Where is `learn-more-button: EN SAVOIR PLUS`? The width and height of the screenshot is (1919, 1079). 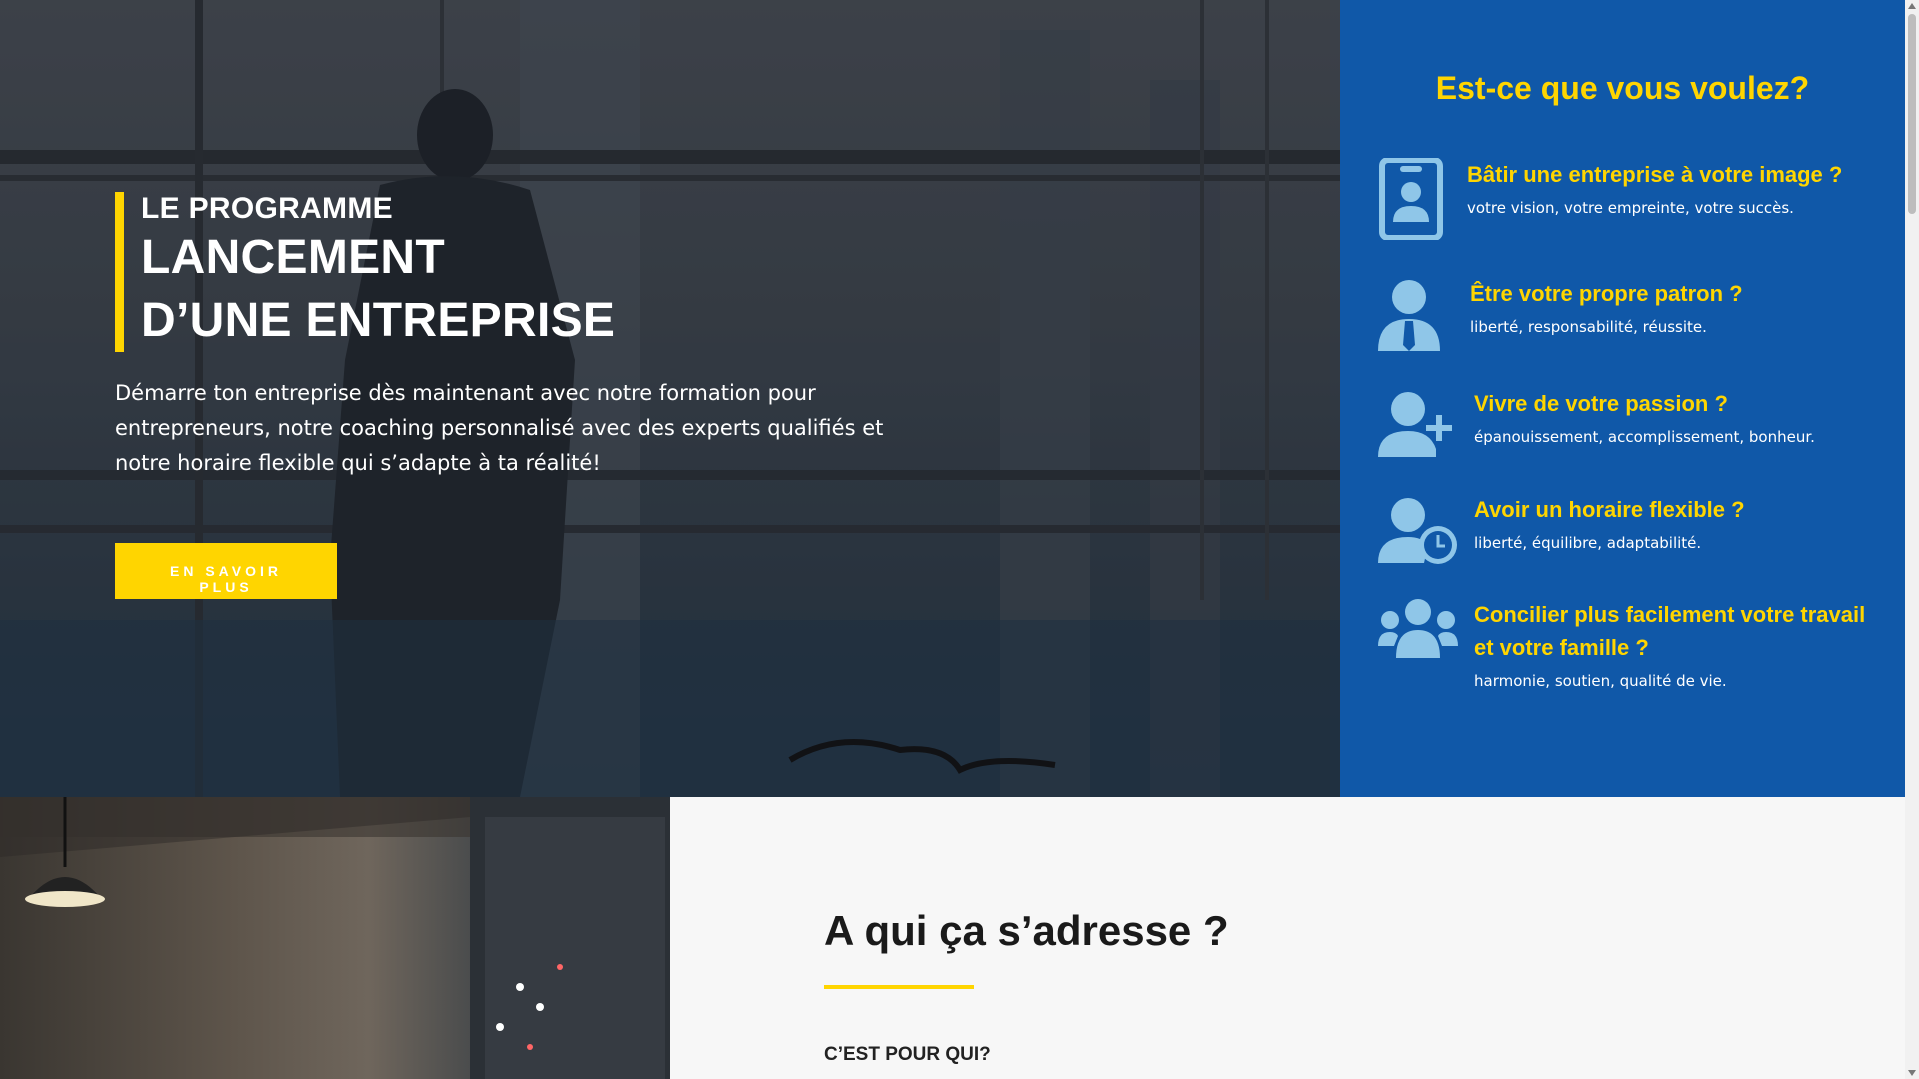 learn-more-button: EN SAVOIR PLUS is located at coordinates (226, 571).